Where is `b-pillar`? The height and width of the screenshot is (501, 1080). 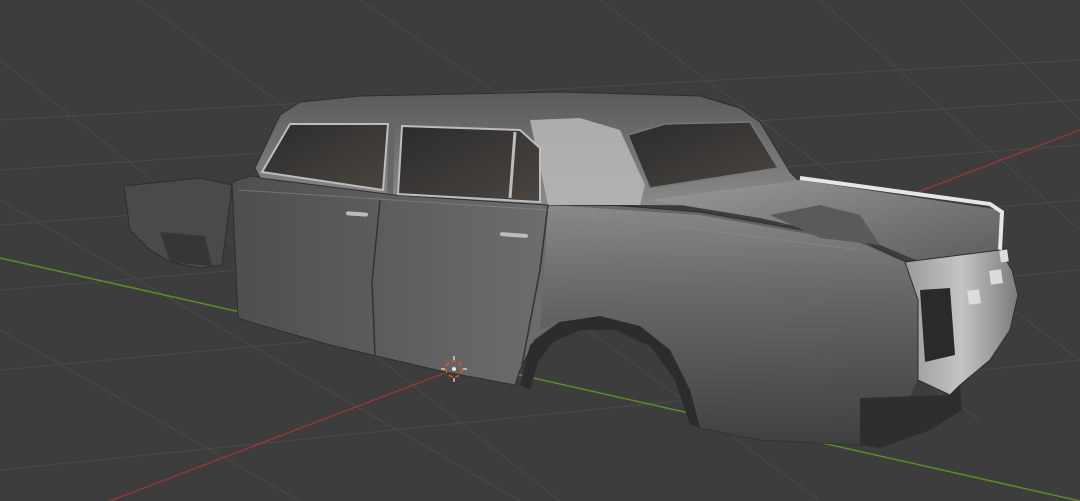
b-pillar is located at coordinates (391, 159).